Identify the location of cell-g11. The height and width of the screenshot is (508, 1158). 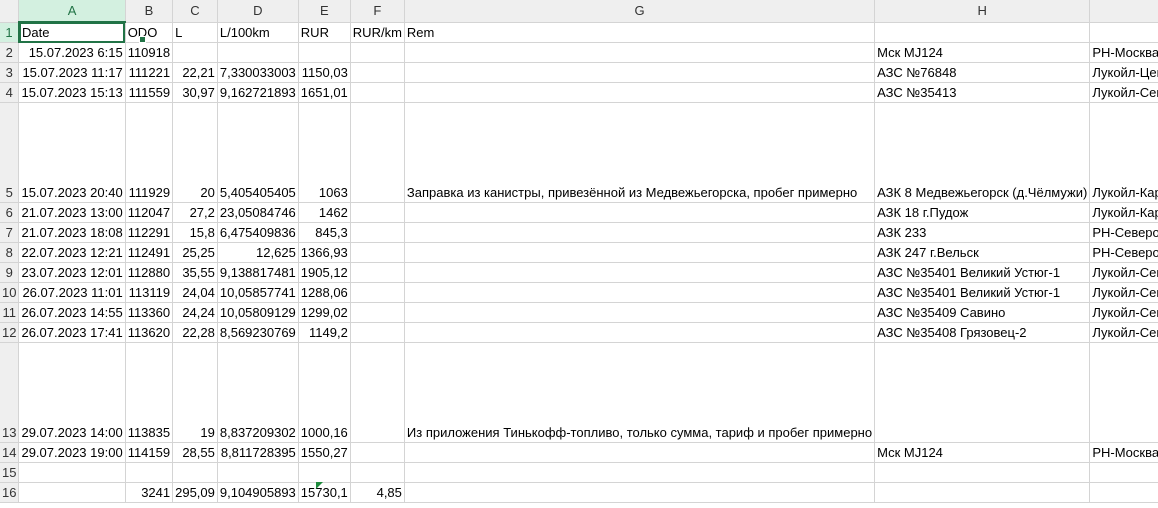
(640, 312).